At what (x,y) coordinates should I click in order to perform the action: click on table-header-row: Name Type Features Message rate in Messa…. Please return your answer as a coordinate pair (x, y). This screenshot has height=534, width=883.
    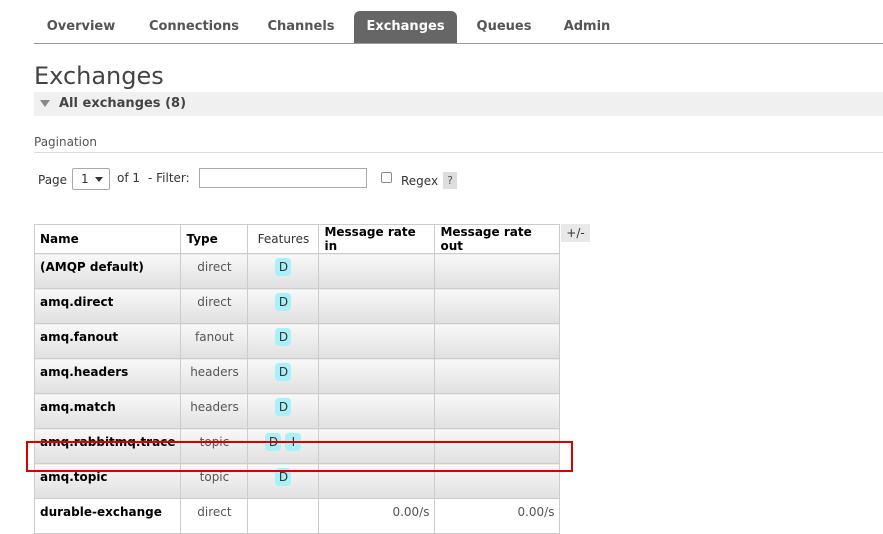
    Looking at the image, I should click on (297, 239).